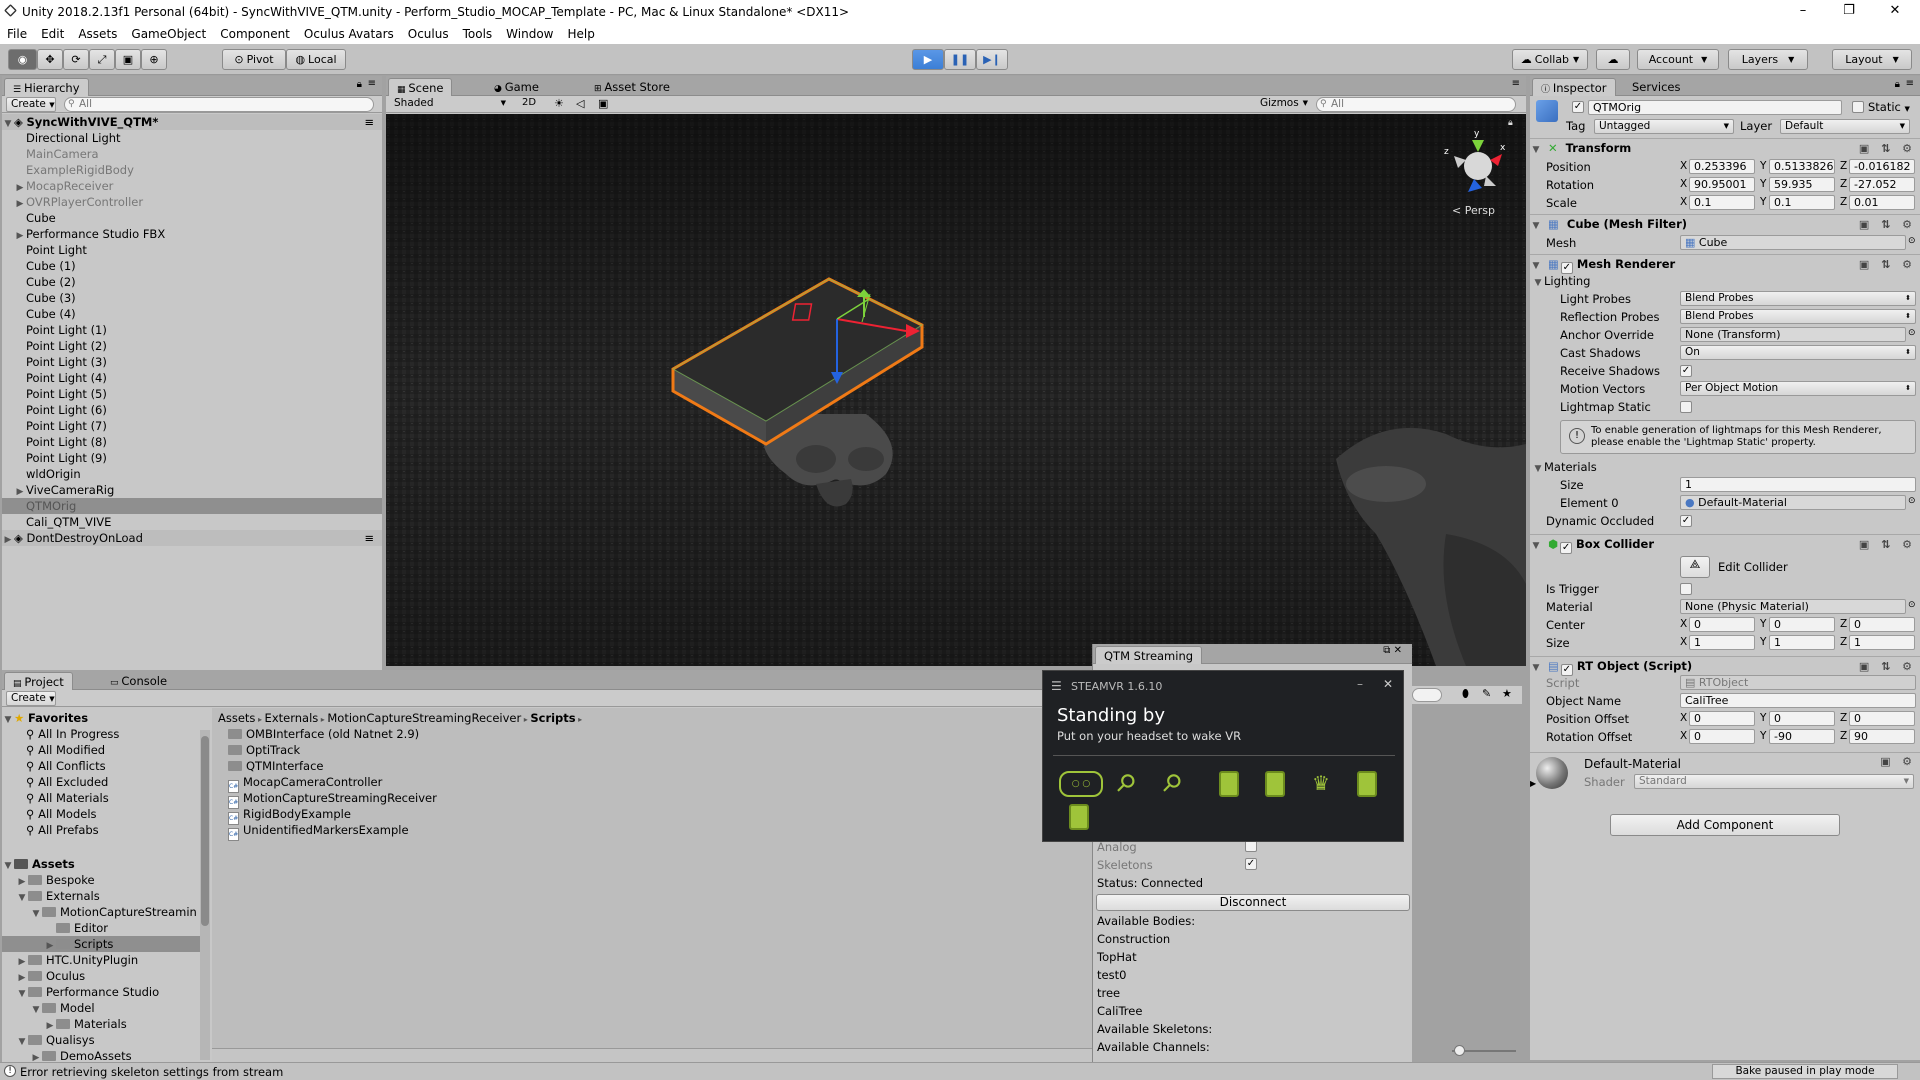  What do you see at coordinates (316, 59) in the screenshot?
I see `local-toggle: ◍ Local` at bounding box center [316, 59].